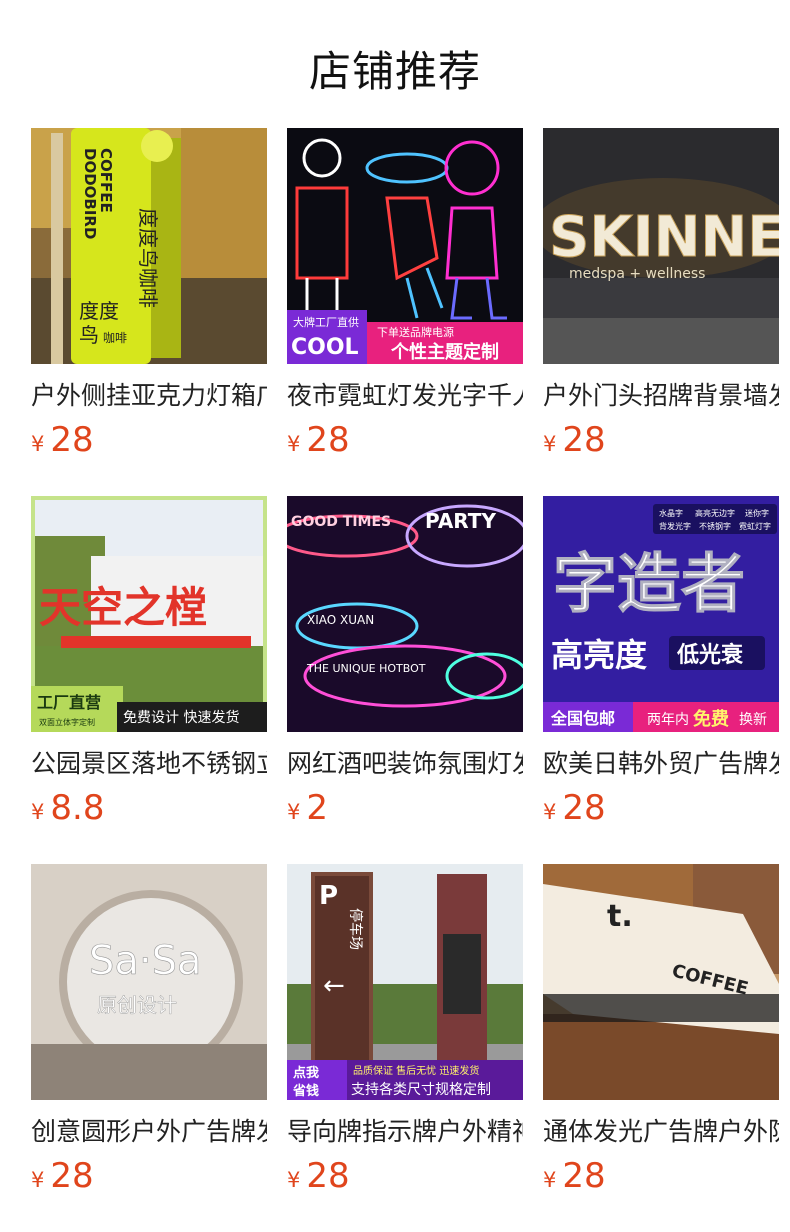 This screenshot has width=790, height=1232. I want to click on product-image: 大牌工厂直供 COOL 下单送品牌电源 个性主题定制, so click(405, 246).